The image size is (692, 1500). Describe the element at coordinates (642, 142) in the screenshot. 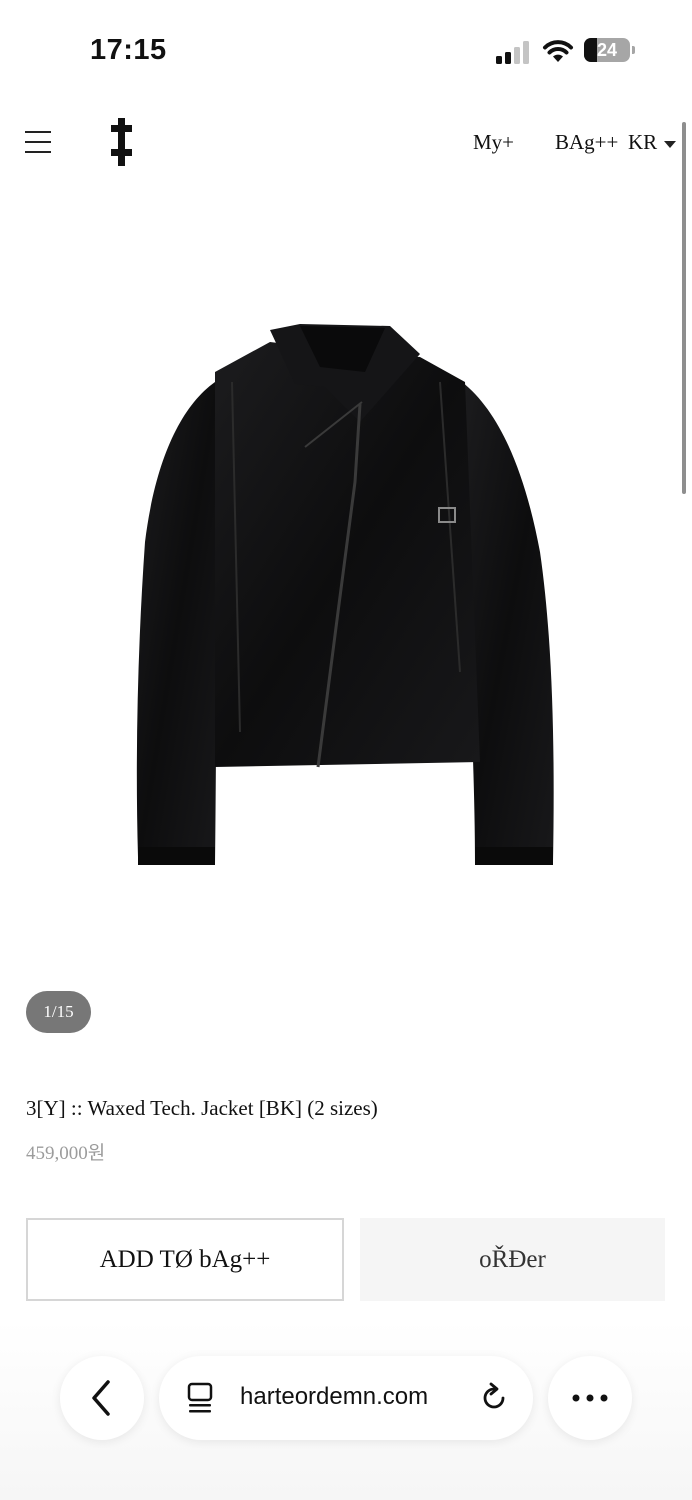

I see `currency-selector: KR` at that location.